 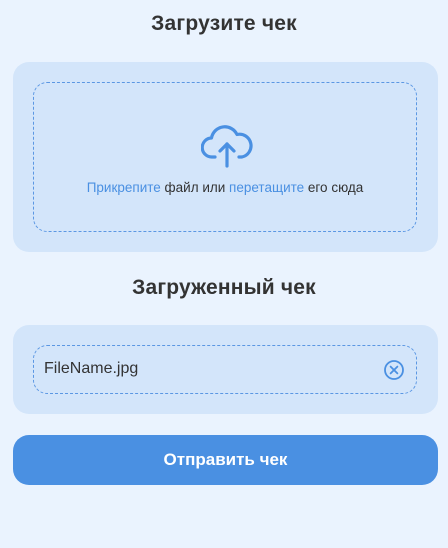 What do you see at coordinates (227, 146) in the screenshot?
I see `cloud-upload-icon` at bounding box center [227, 146].